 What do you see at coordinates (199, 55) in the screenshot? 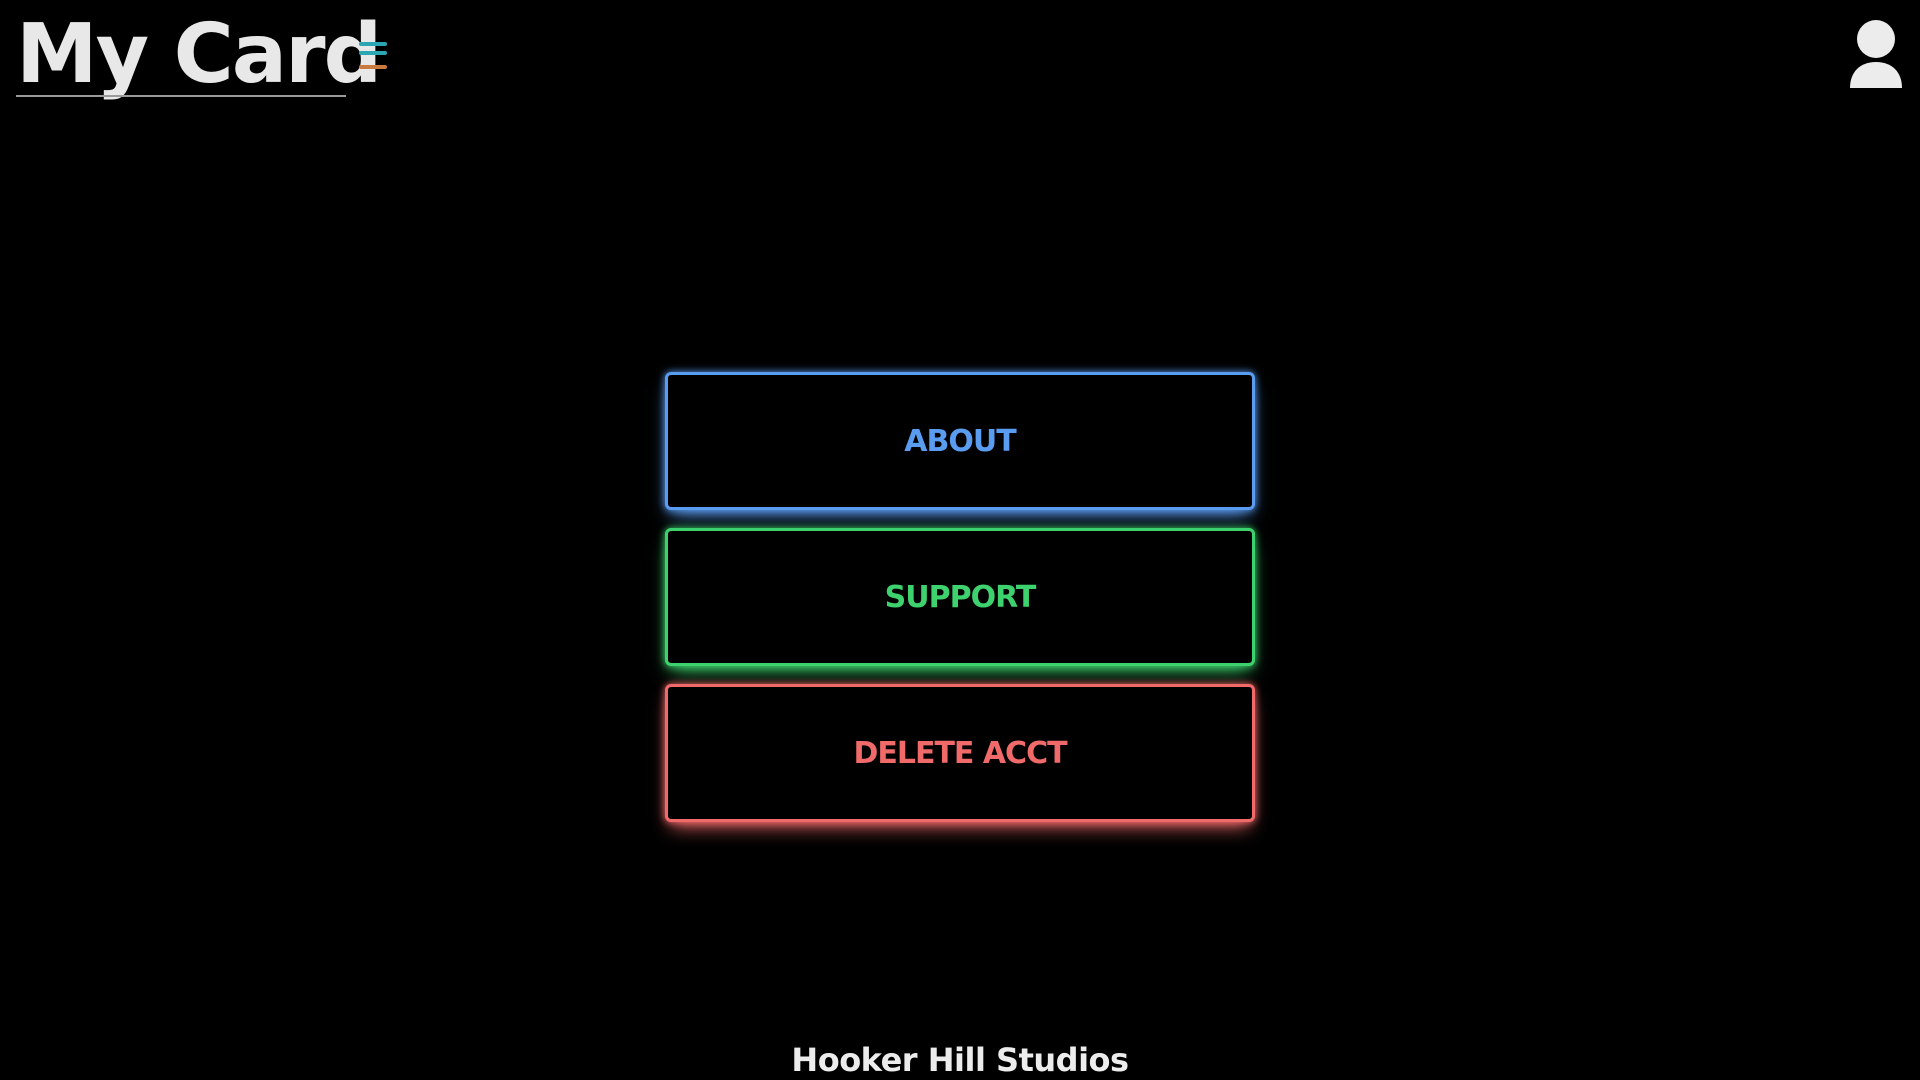
I see `app-title-link: My Card` at bounding box center [199, 55].